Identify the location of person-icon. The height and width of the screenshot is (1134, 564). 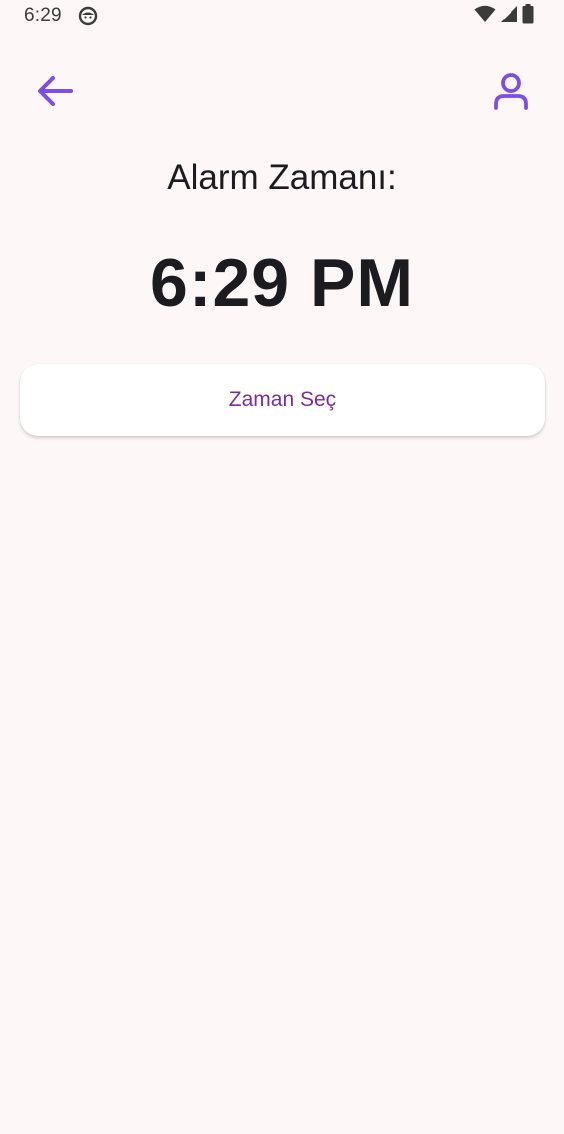
(511, 93).